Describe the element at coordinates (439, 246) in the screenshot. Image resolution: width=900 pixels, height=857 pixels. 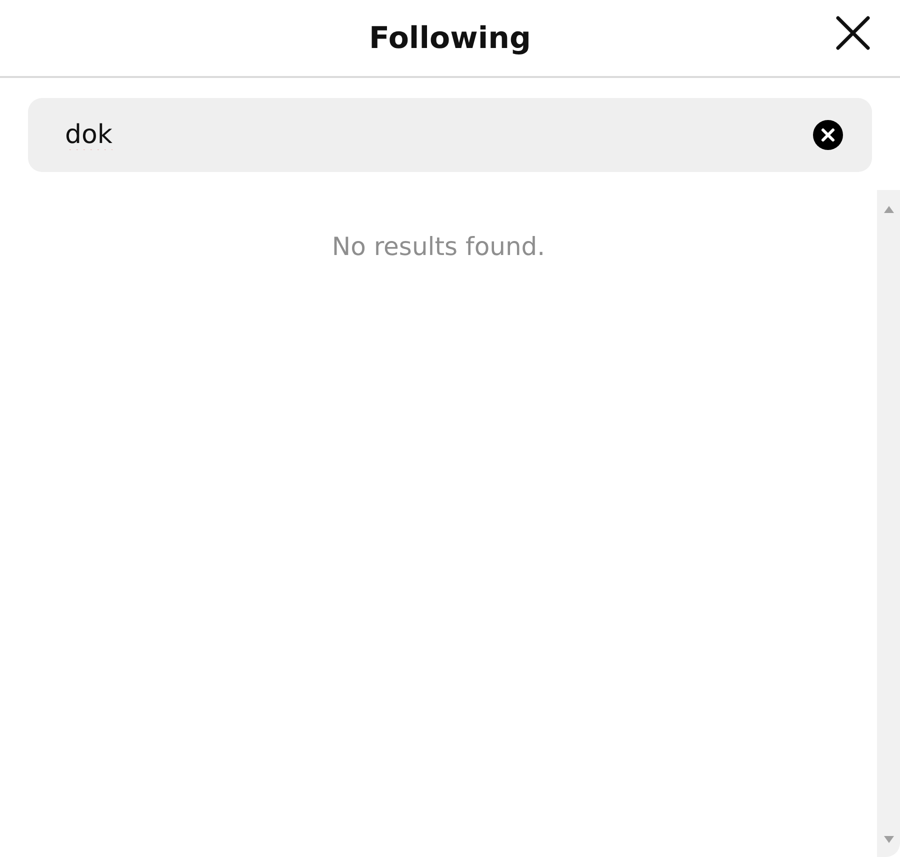
I see `no-results-message: No results found.` at that location.